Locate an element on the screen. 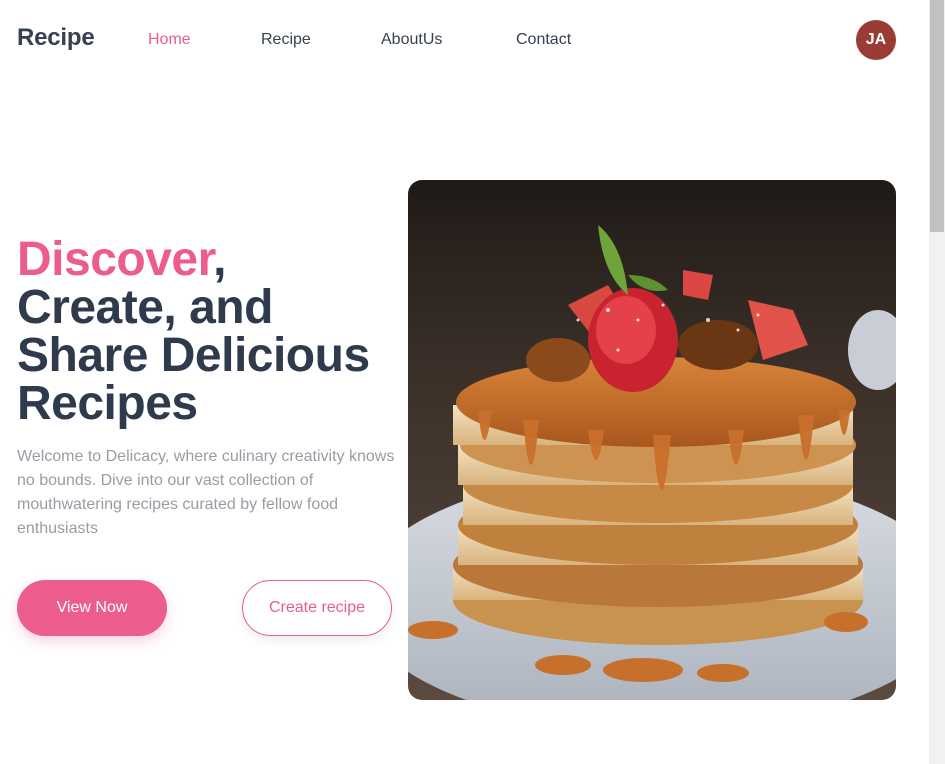  nav-contact-link: Contact is located at coordinates (543, 40).